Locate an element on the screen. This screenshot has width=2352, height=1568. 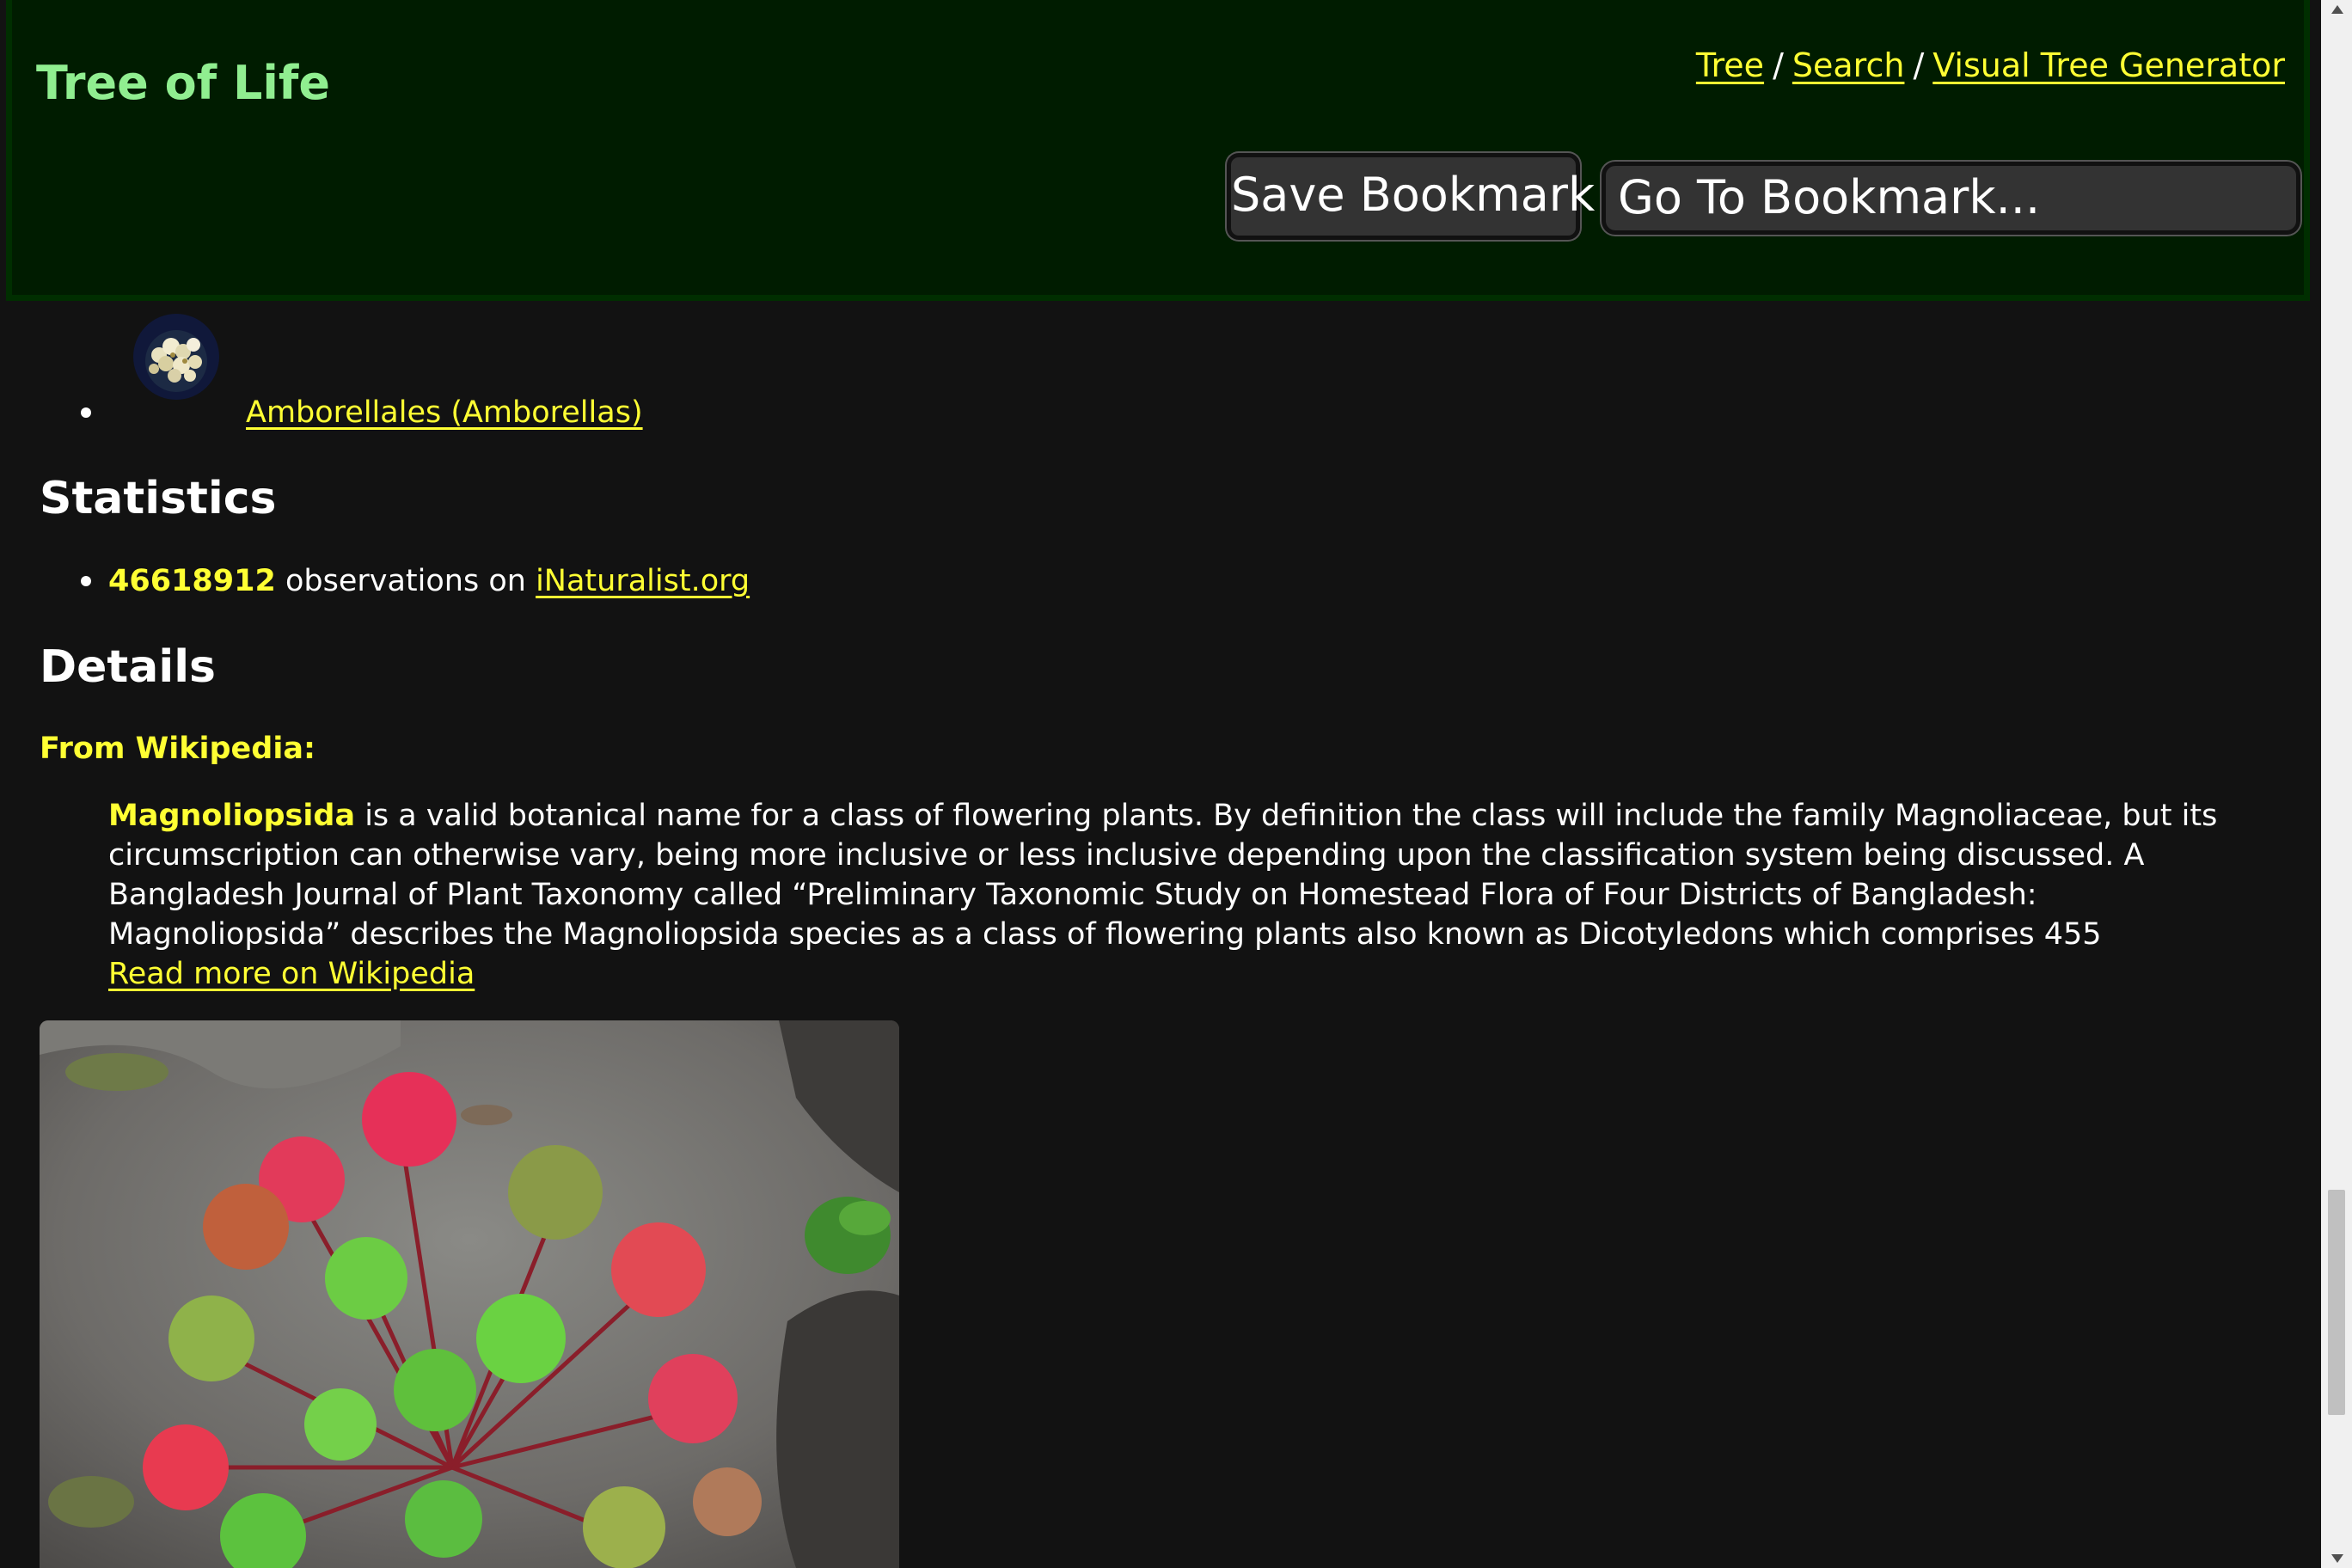
inaturalist-link: iNaturalist.org is located at coordinates (643, 581).